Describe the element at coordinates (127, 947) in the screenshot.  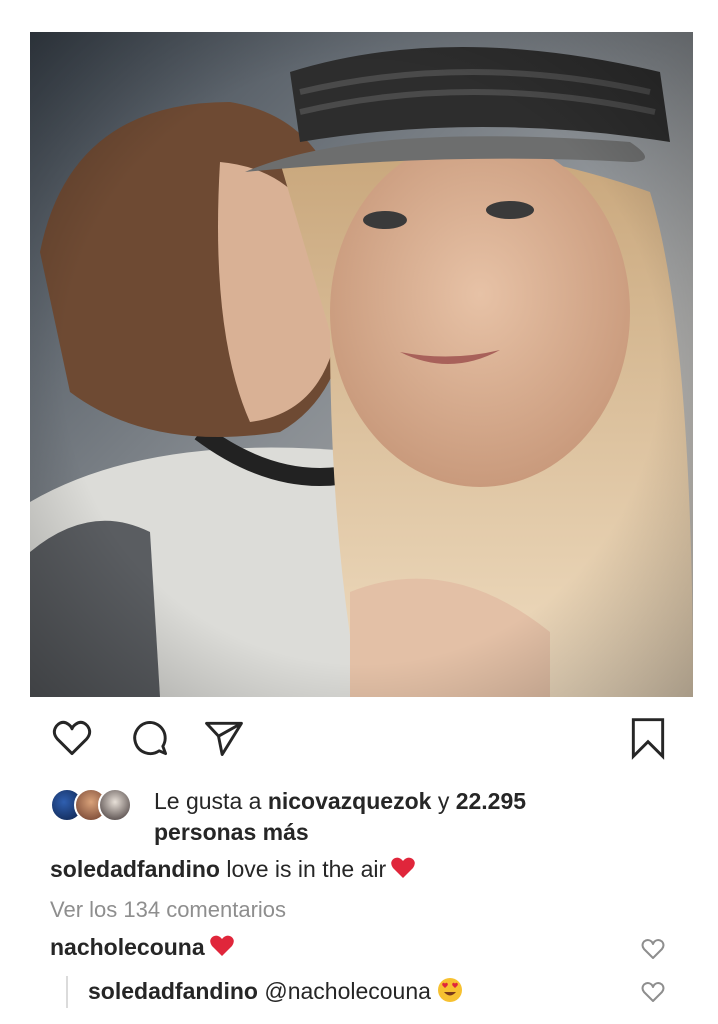
I see `comment-username: nacholecouna` at that location.